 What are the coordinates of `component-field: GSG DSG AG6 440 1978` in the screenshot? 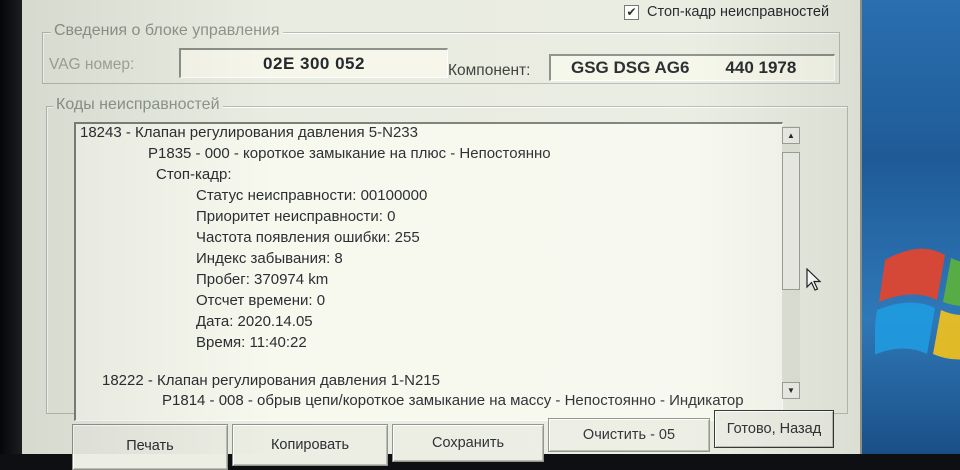 It's located at (692, 67).